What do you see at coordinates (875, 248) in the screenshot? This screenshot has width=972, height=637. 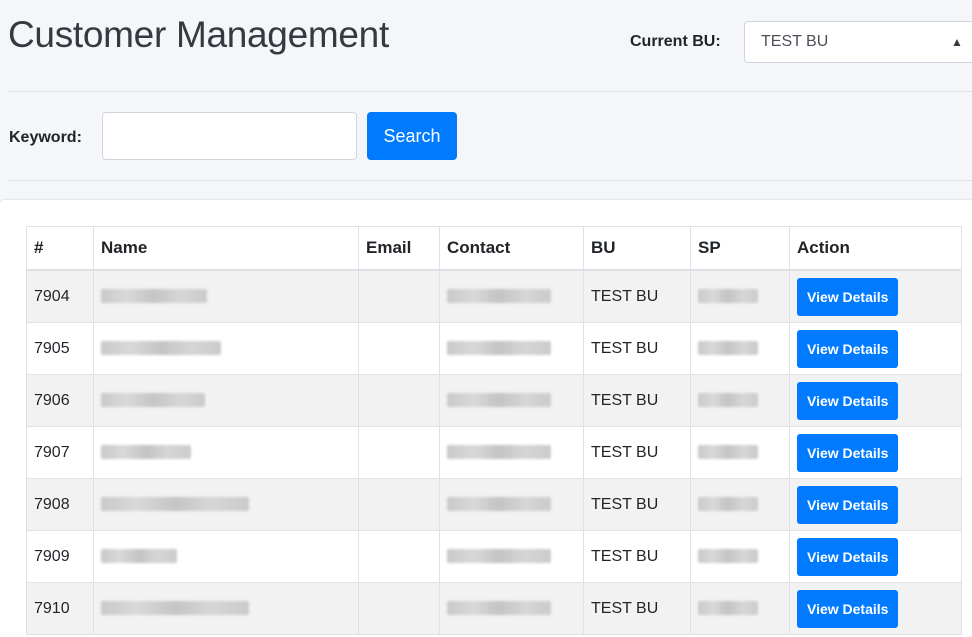 I see `column-header-action: Action` at bounding box center [875, 248].